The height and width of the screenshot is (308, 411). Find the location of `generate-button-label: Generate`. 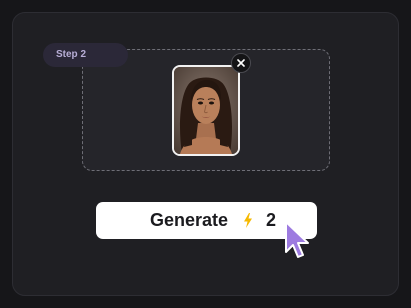

generate-button-label: Generate is located at coordinates (189, 220).